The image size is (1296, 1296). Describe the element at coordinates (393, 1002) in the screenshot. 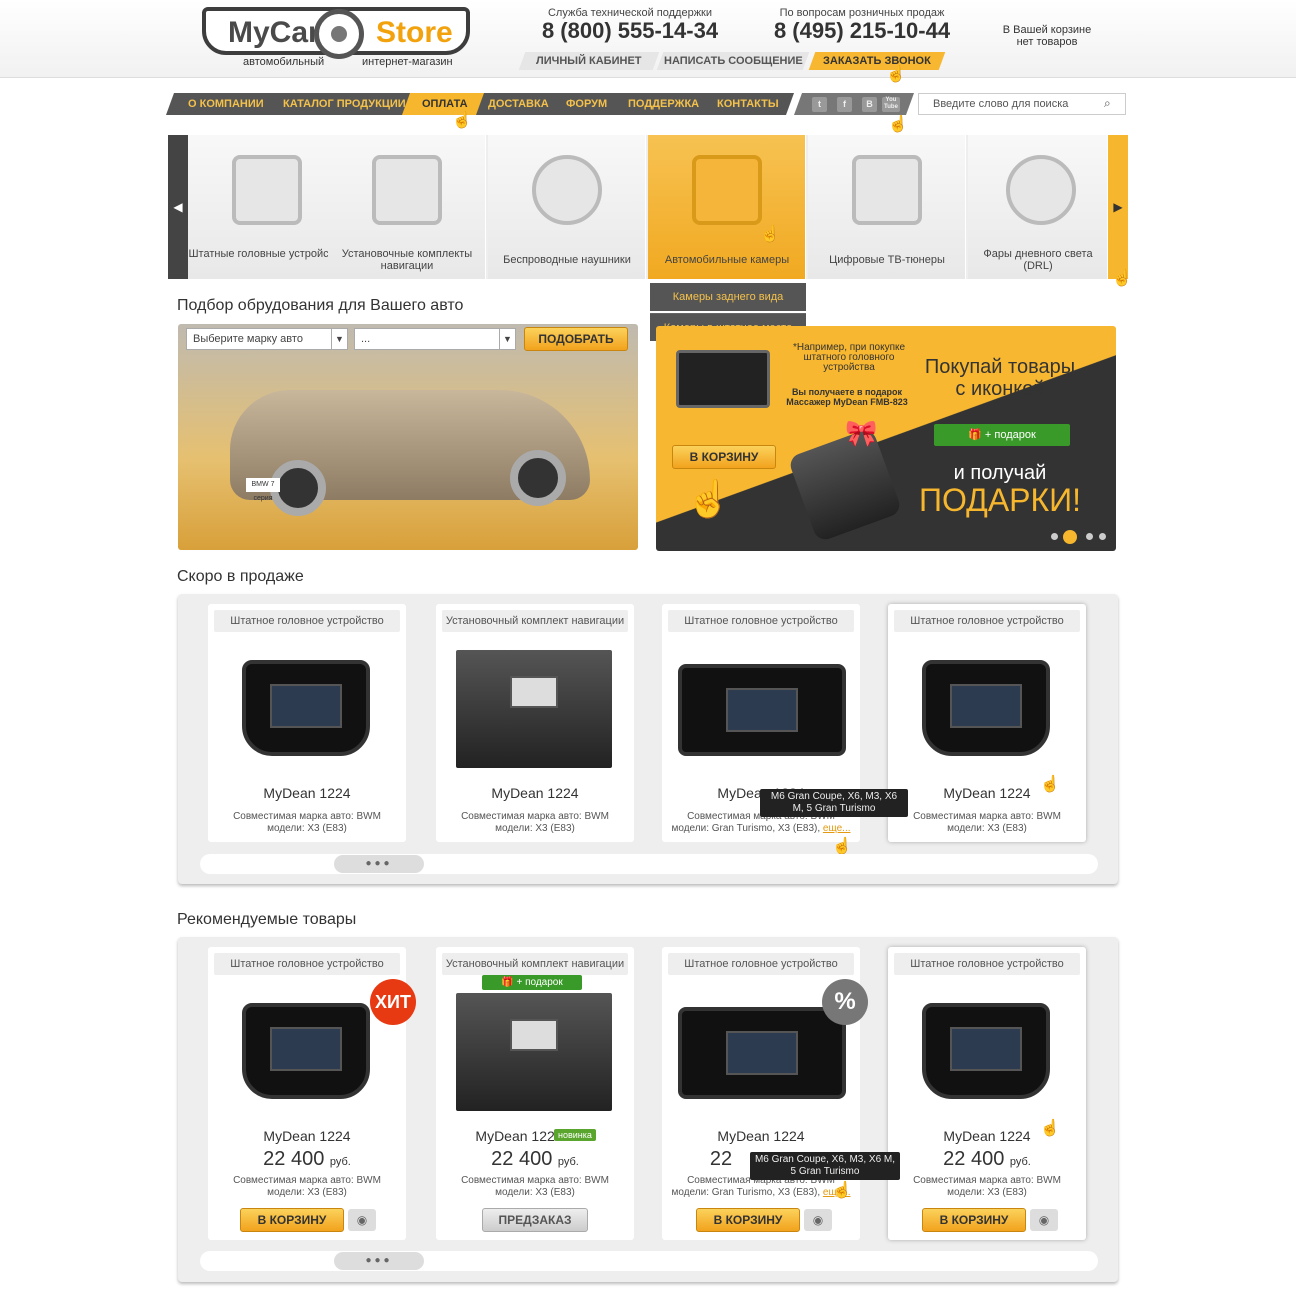

I see `hit-badge: ХИТ` at that location.